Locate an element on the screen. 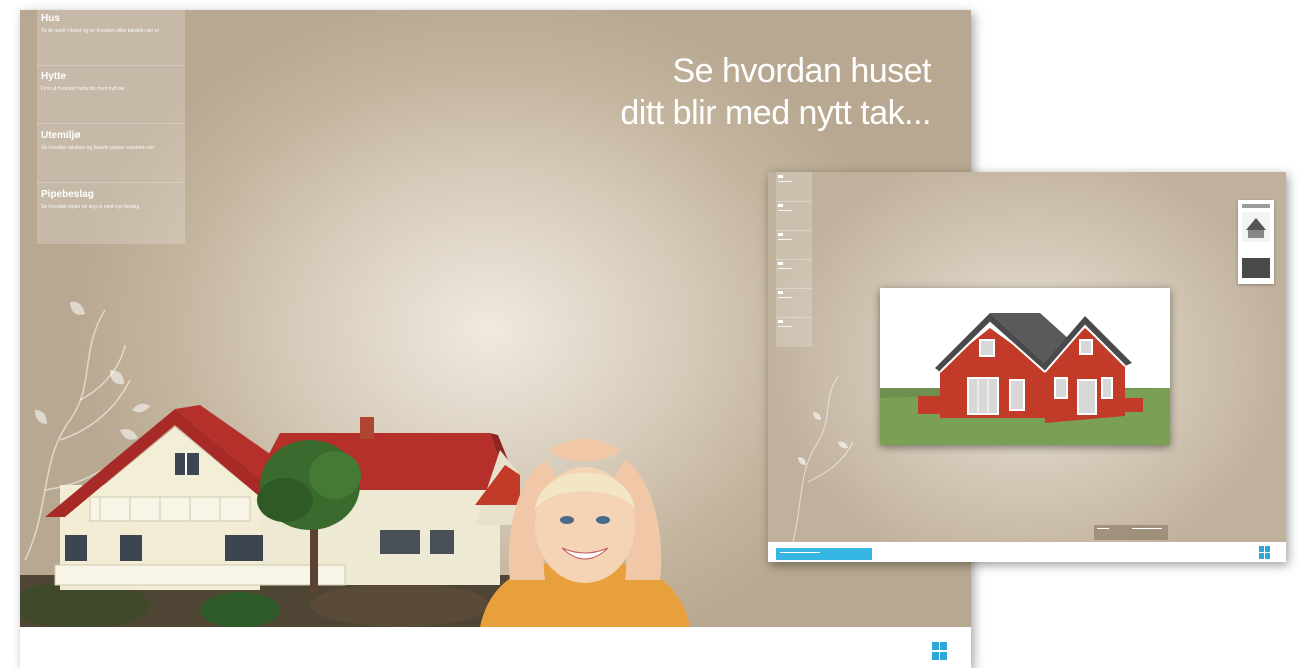 Image resolution: width=1303 pixels, height=668 pixels. menu-item-subtitle: Finn ut hvordan hytta blir med nytt tak is located at coordinates (83, 89).